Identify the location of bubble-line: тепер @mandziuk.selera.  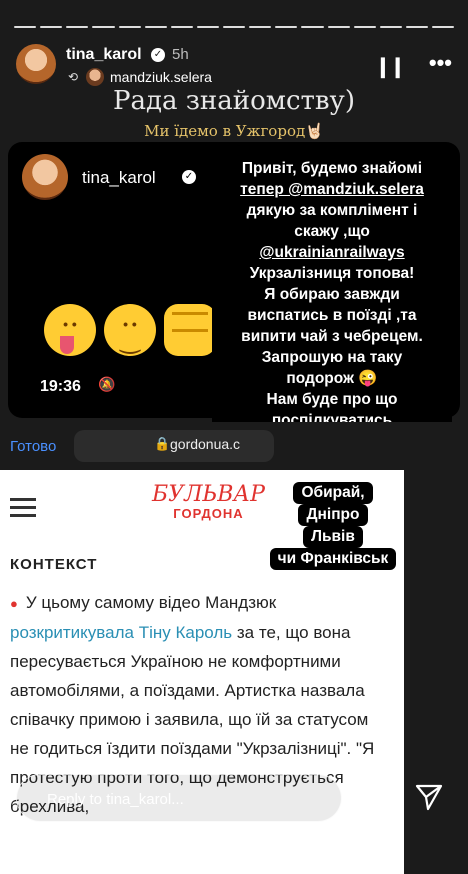
(332, 189).